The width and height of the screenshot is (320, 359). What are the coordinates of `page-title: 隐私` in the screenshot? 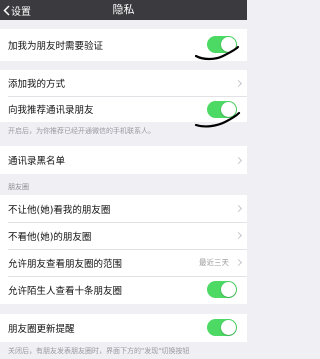 It's located at (123, 9).